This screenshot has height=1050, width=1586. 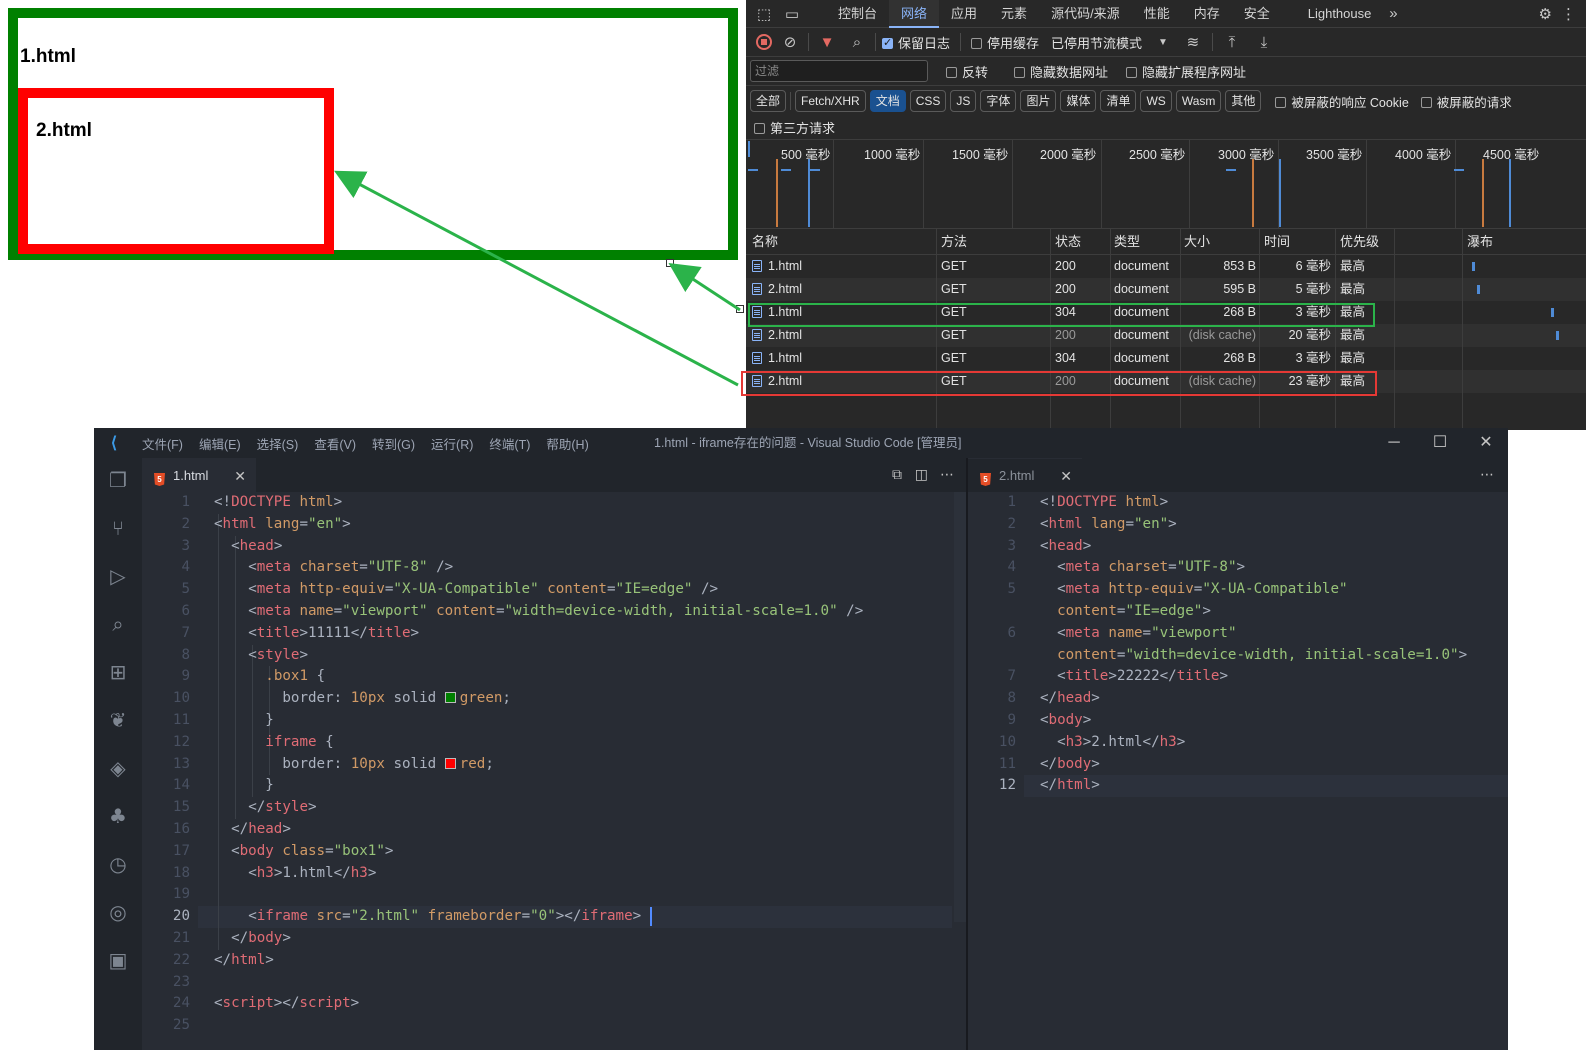 I want to click on disable-cache-checkbox: 停用缓存, so click(x=1005, y=42).